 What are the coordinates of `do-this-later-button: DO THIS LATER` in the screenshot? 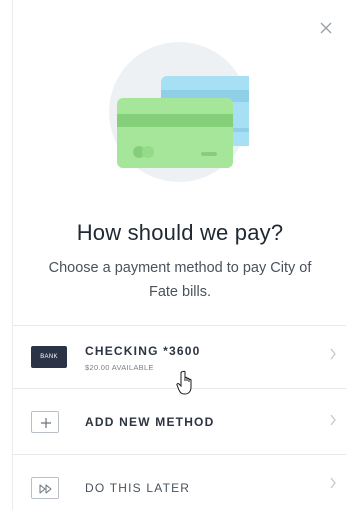 It's located at (179, 482).